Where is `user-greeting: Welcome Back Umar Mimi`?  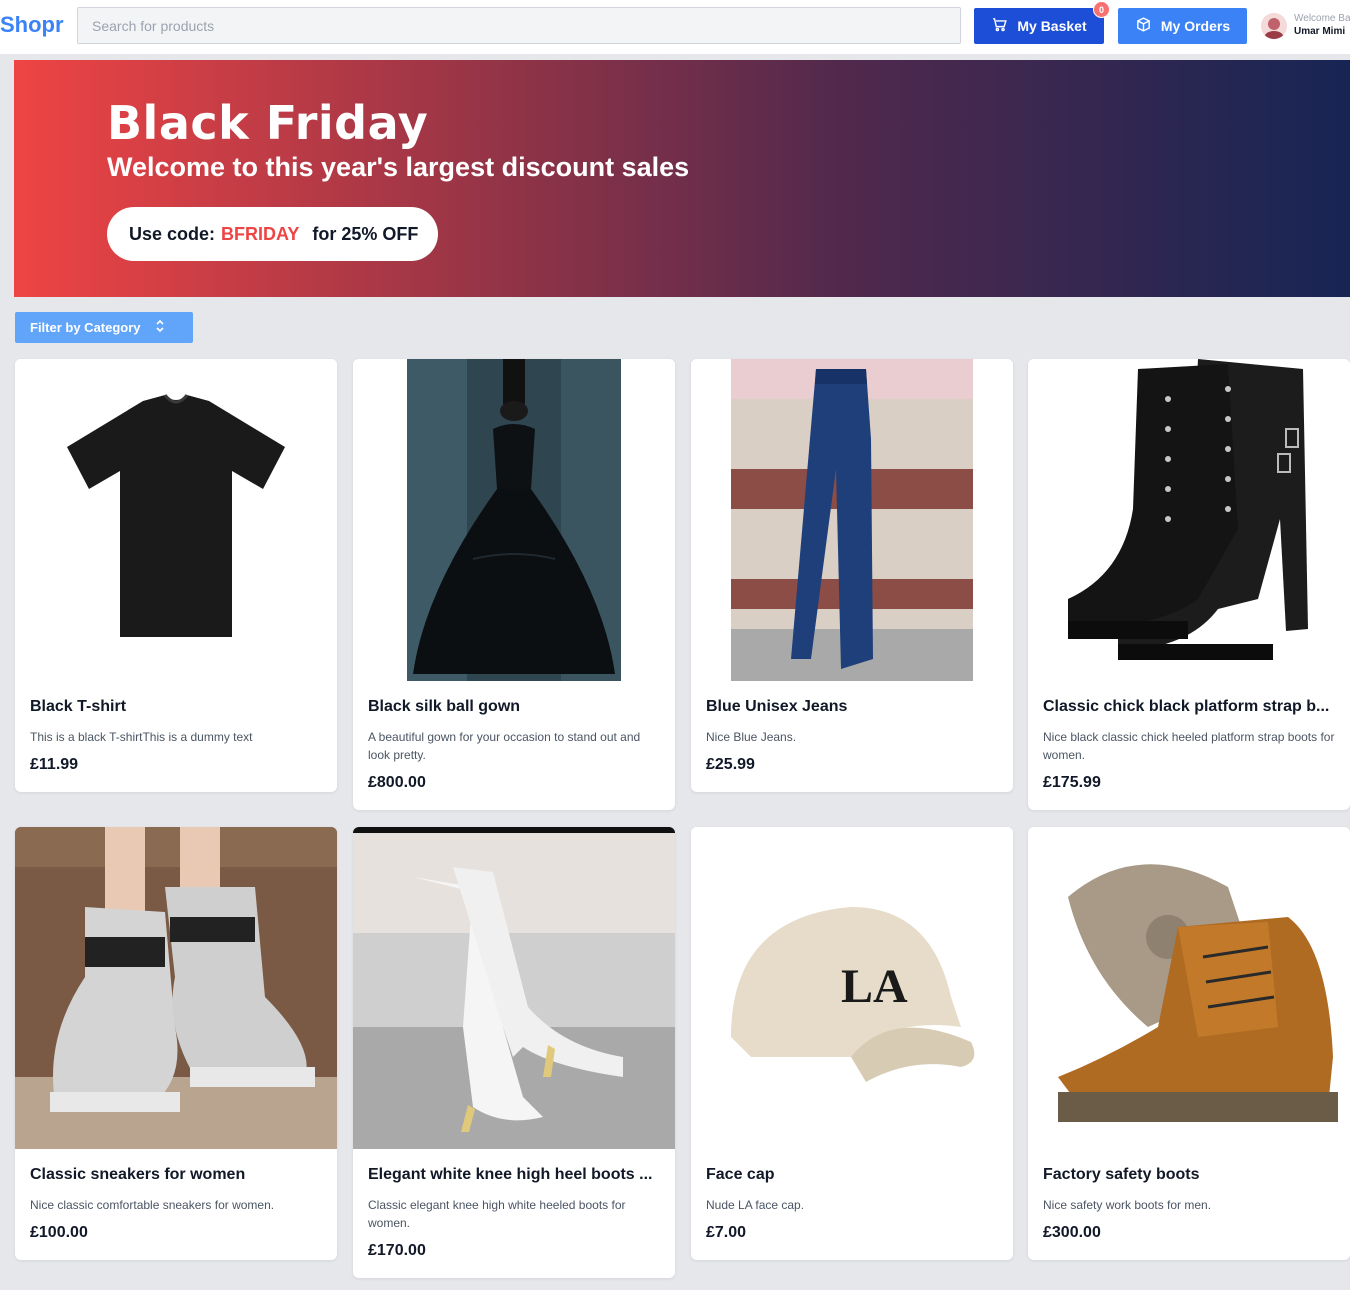 user-greeting: Welcome Back Umar Mimi is located at coordinates (1322, 26).